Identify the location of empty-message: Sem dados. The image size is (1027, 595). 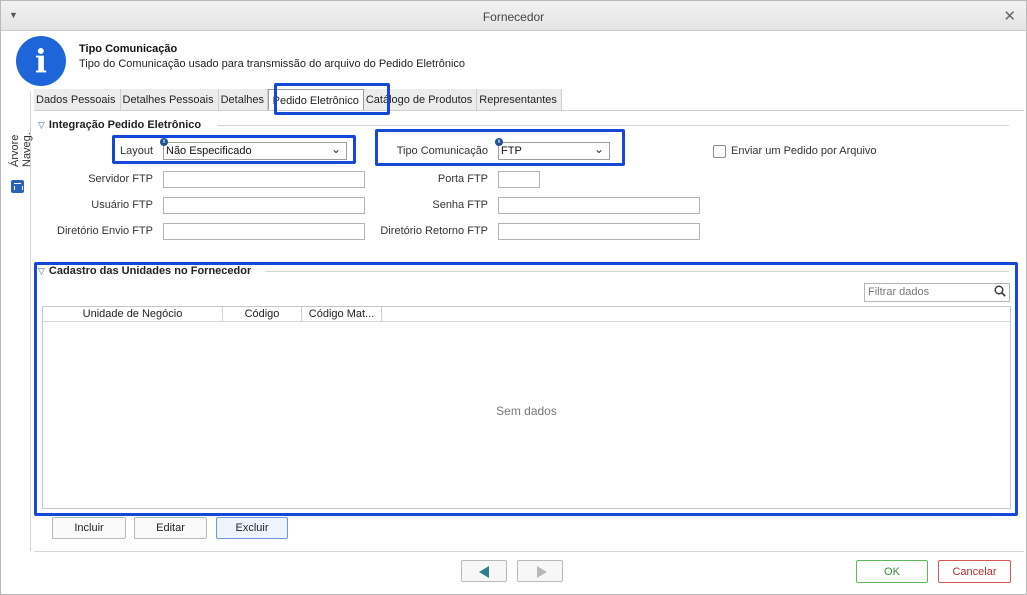
(526, 411).